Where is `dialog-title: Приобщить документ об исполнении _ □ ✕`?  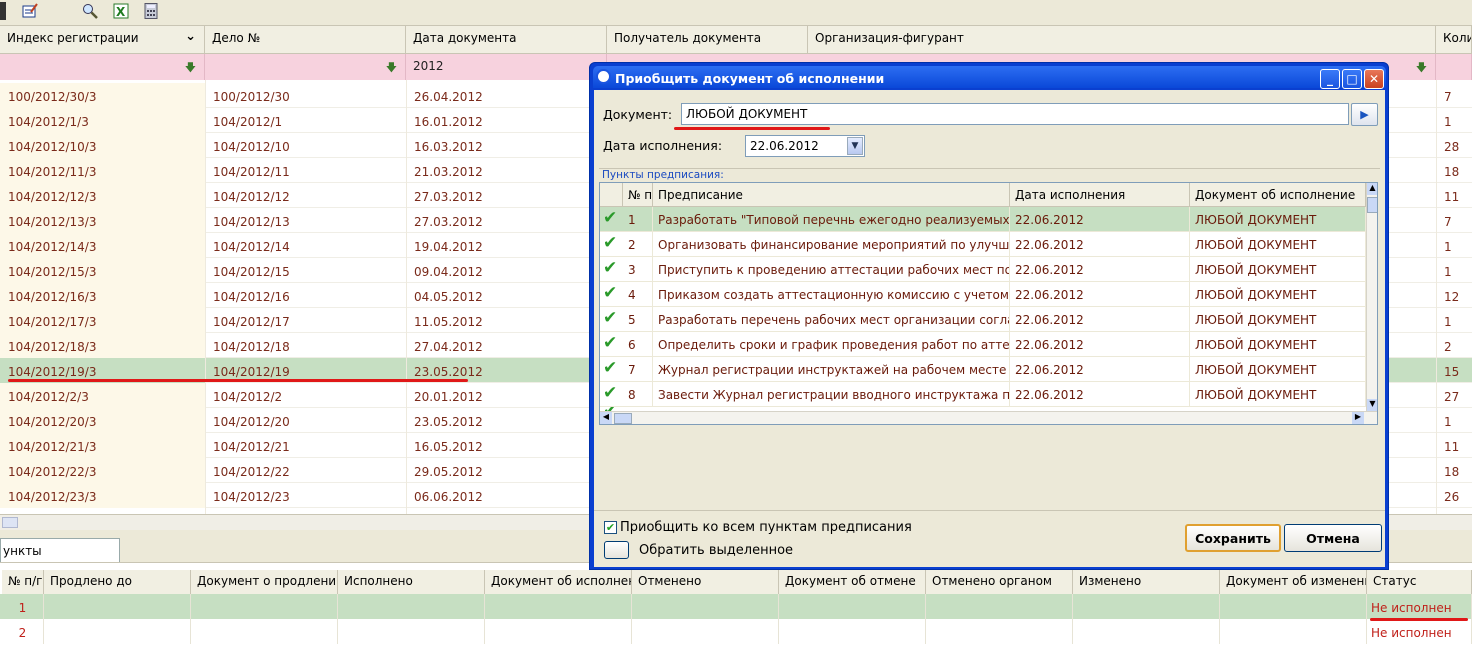
dialog-title: Приобщить документ об исполнении _ □ ✕ is located at coordinates (989, 77).